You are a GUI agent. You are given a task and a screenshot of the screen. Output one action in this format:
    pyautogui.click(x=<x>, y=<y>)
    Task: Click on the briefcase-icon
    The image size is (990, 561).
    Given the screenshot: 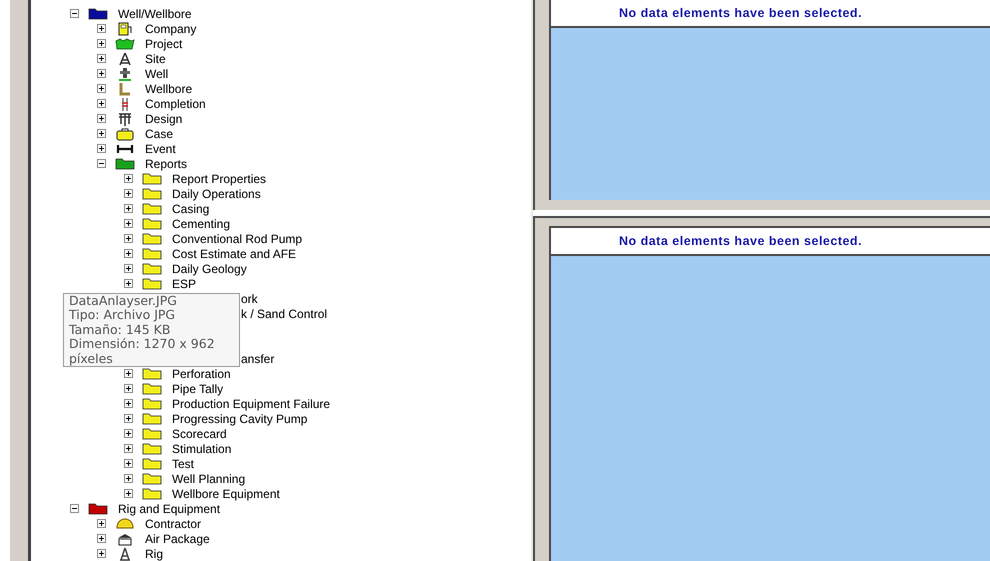 What is the action you would take?
    pyautogui.click(x=125, y=133)
    